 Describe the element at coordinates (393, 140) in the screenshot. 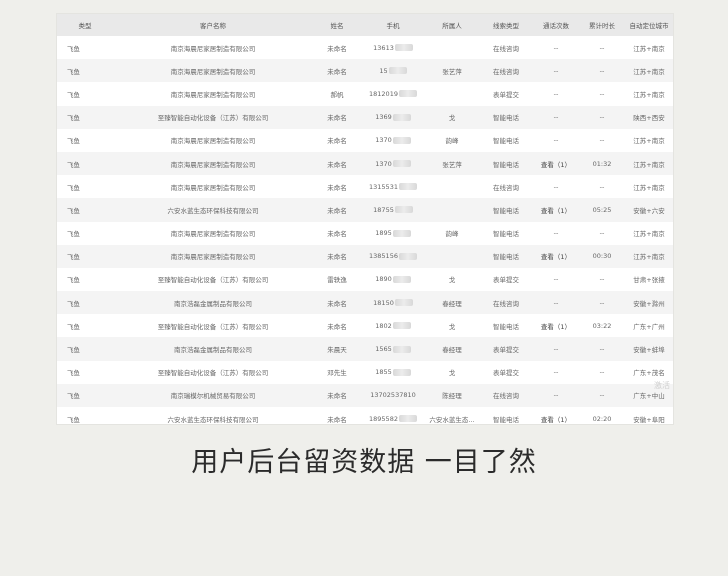

I see `cell-phone: 1370` at that location.